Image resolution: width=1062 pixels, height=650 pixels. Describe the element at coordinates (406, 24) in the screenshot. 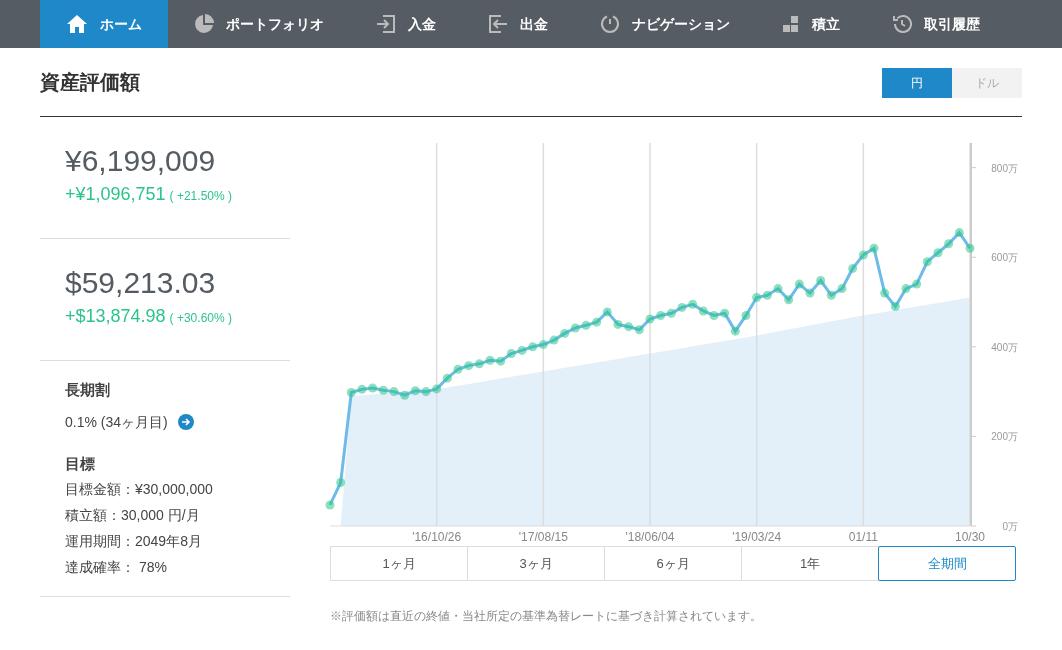

I see `nav-tab: 入金` at that location.